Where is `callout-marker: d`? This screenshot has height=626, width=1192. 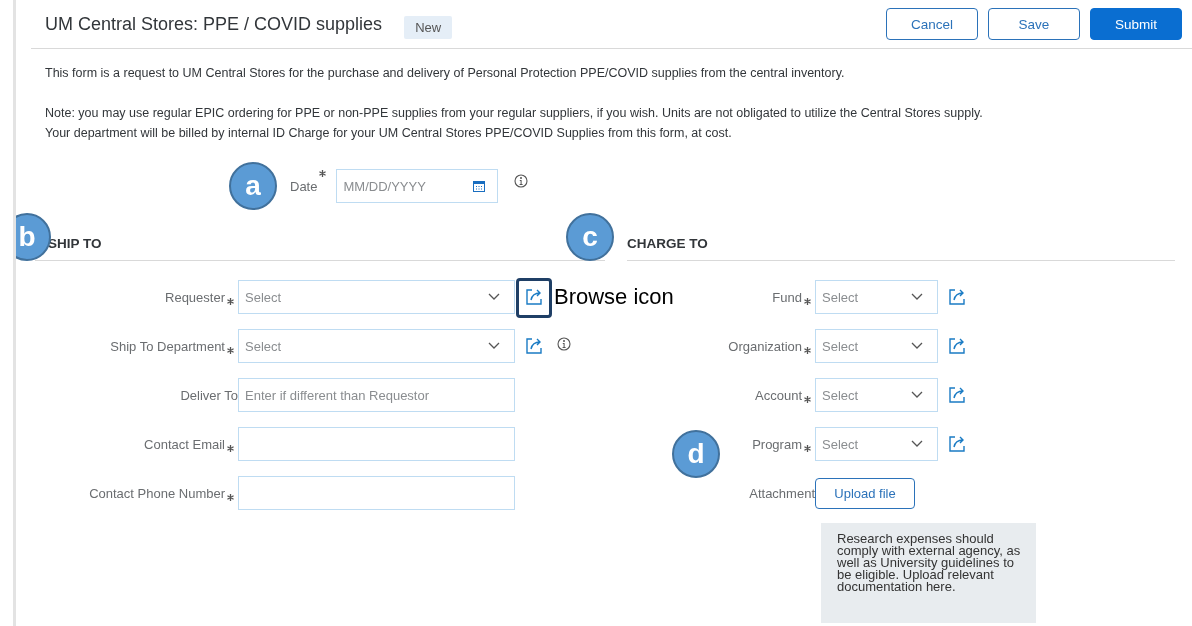
callout-marker: d is located at coordinates (696, 454).